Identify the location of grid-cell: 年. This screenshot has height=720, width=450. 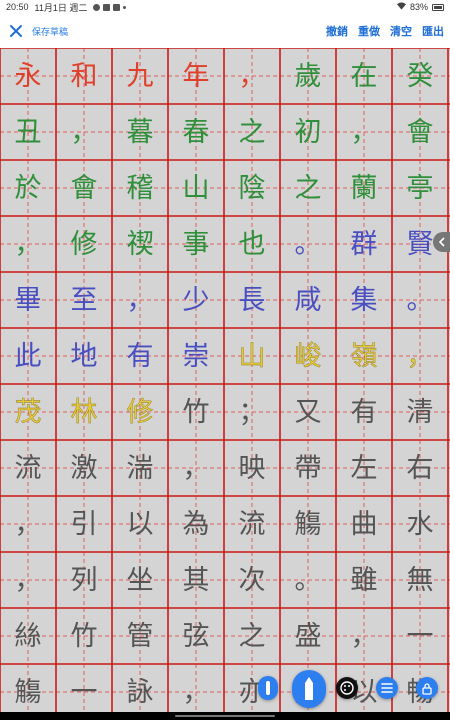
(196, 76).